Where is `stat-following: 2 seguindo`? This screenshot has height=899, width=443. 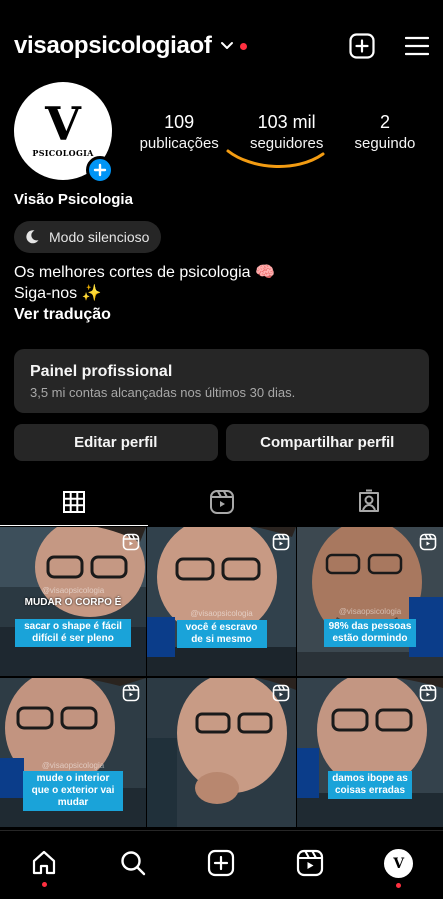 stat-following: 2 seguindo is located at coordinates (385, 132).